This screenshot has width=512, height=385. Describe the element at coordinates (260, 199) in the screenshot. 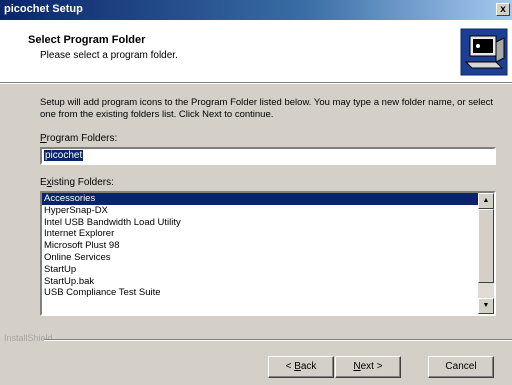

I see `list-item: Accessories` at that location.